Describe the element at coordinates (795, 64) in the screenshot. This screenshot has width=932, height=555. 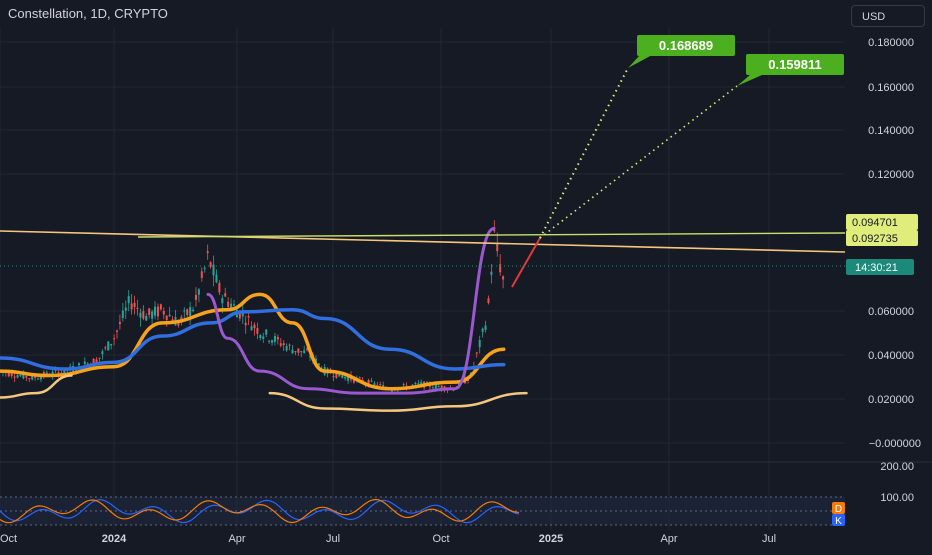
I see `target-label-2: 0.159811` at that location.